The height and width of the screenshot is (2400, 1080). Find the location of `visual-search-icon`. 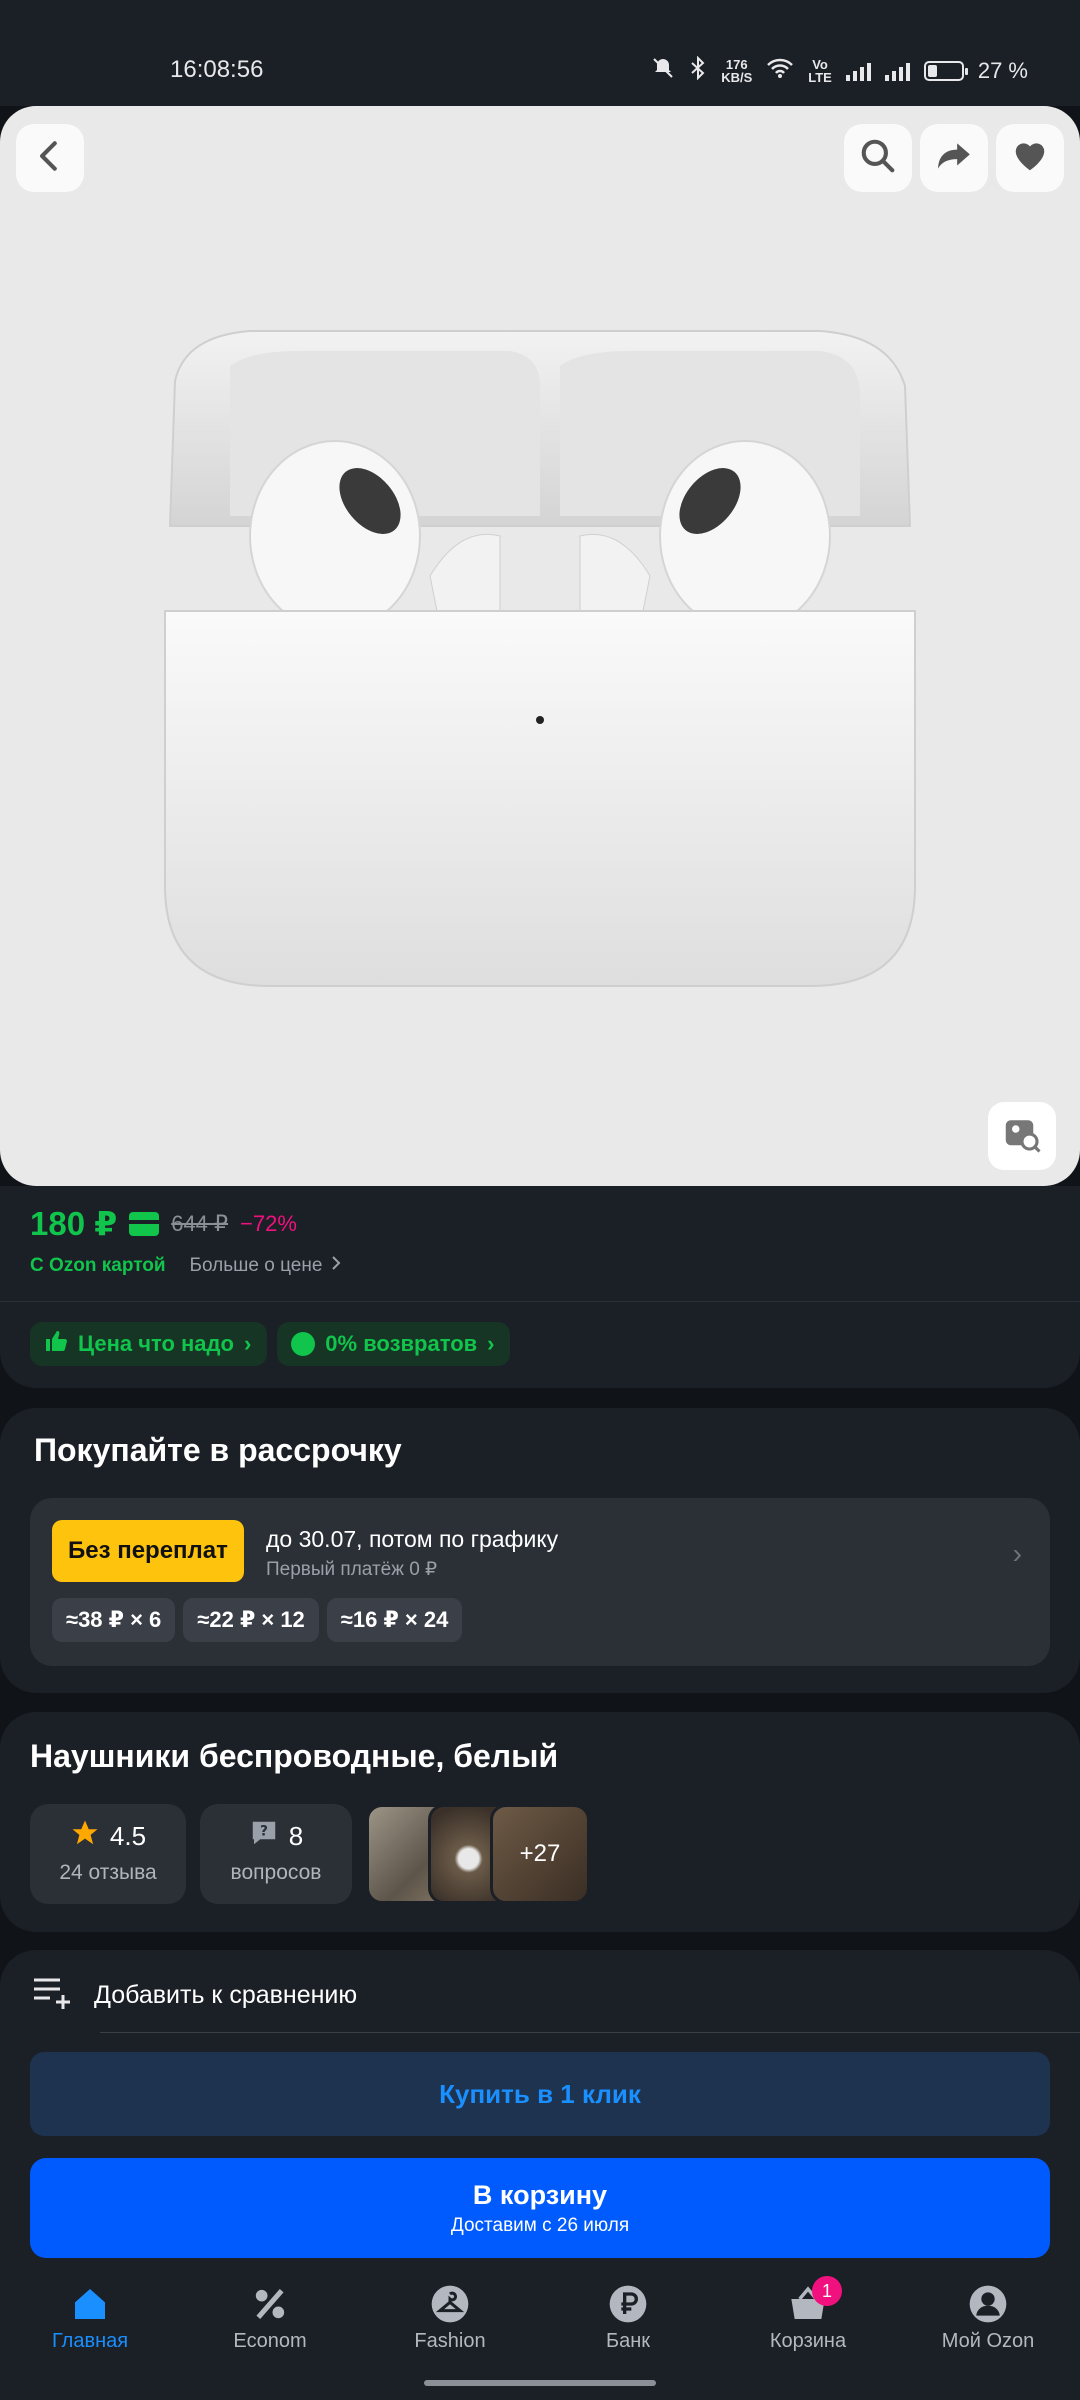

visual-search-icon is located at coordinates (1022, 1136).